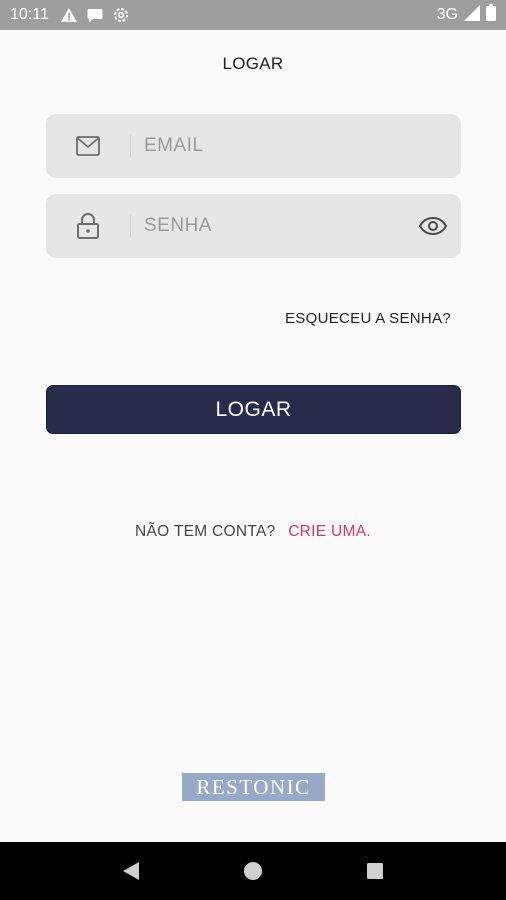 This screenshot has width=506, height=900. I want to click on navigation-bar, so click(253, 871).